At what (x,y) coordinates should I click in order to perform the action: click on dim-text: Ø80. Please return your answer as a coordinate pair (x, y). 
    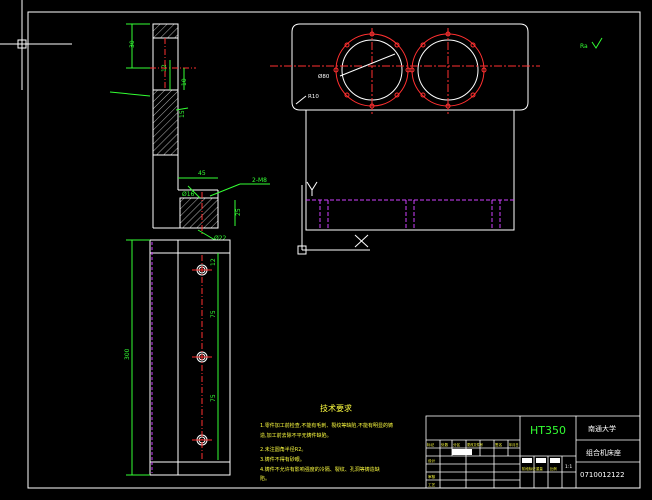
    Looking at the image, I should click on (324, 76).